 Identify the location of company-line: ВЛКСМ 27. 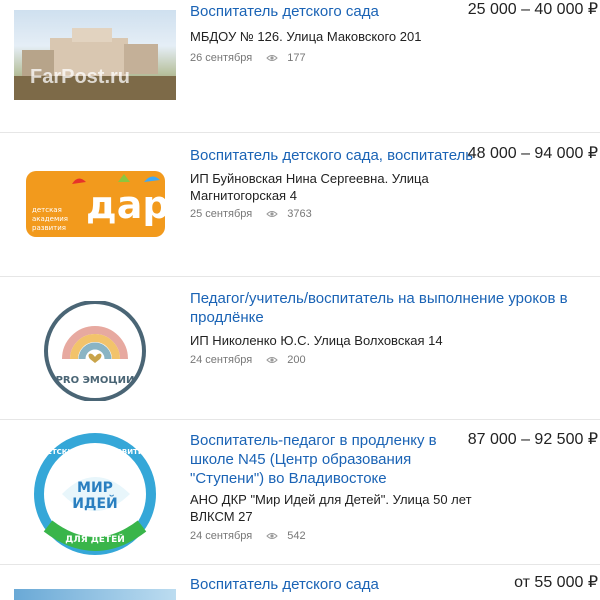
(221, 516).